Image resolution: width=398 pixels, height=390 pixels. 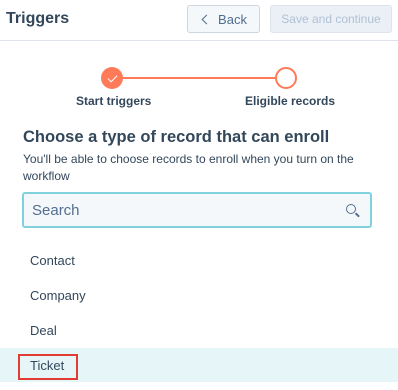 I want to click on step-2-marker, so click(x=286, y=78).